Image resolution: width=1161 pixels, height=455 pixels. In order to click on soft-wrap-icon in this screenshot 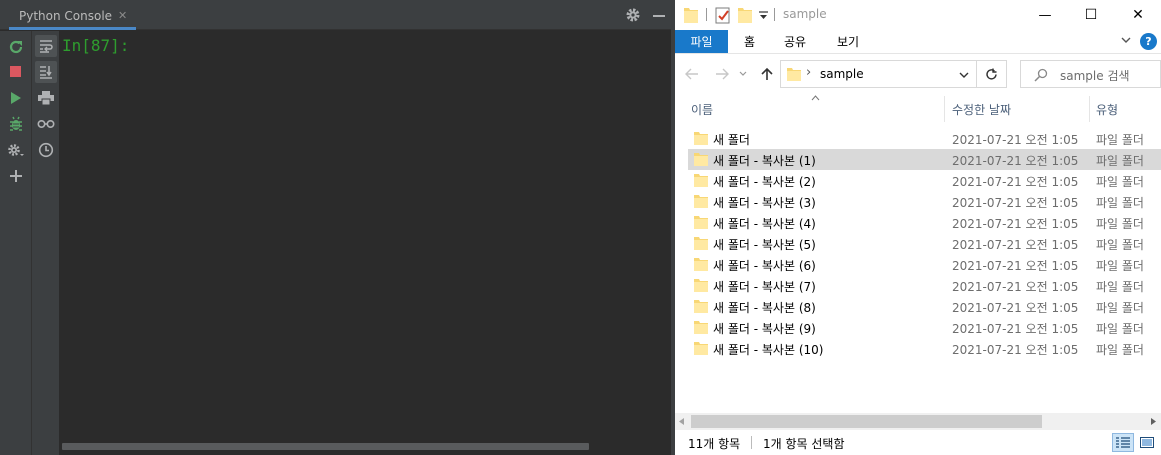, I will do `click(46, 46)`.